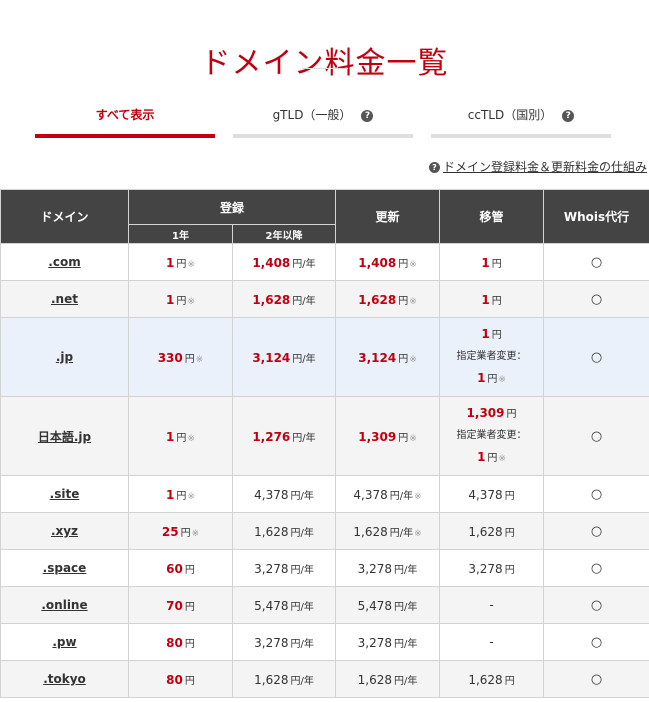  I want to click on domain-link: .pw, so click(64, 642).